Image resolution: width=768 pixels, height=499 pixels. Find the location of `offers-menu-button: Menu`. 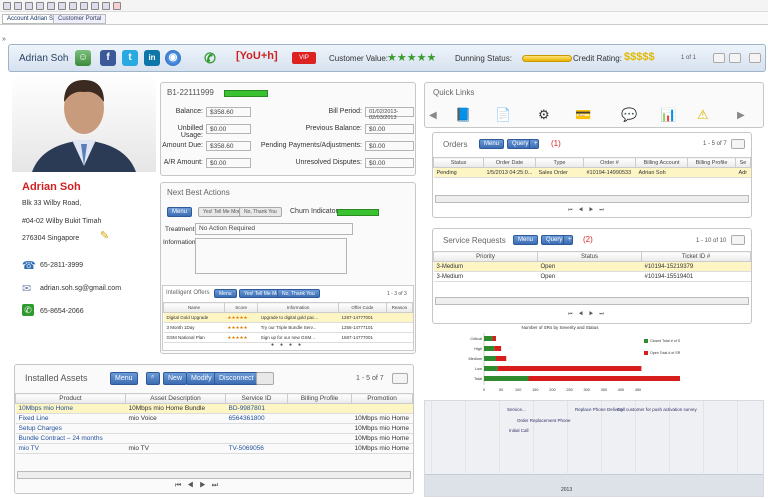

offers-menu-button: Menu is located at coordinates (225, 293).